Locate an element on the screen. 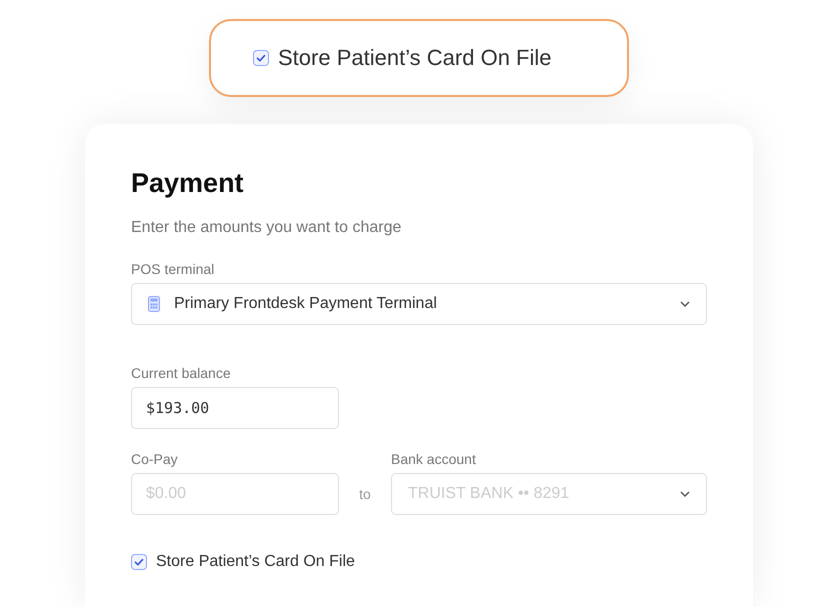 The width and height of the screenshot is (838, 607). current-balance-field: $193.00 is located at coordinates (235, 408).